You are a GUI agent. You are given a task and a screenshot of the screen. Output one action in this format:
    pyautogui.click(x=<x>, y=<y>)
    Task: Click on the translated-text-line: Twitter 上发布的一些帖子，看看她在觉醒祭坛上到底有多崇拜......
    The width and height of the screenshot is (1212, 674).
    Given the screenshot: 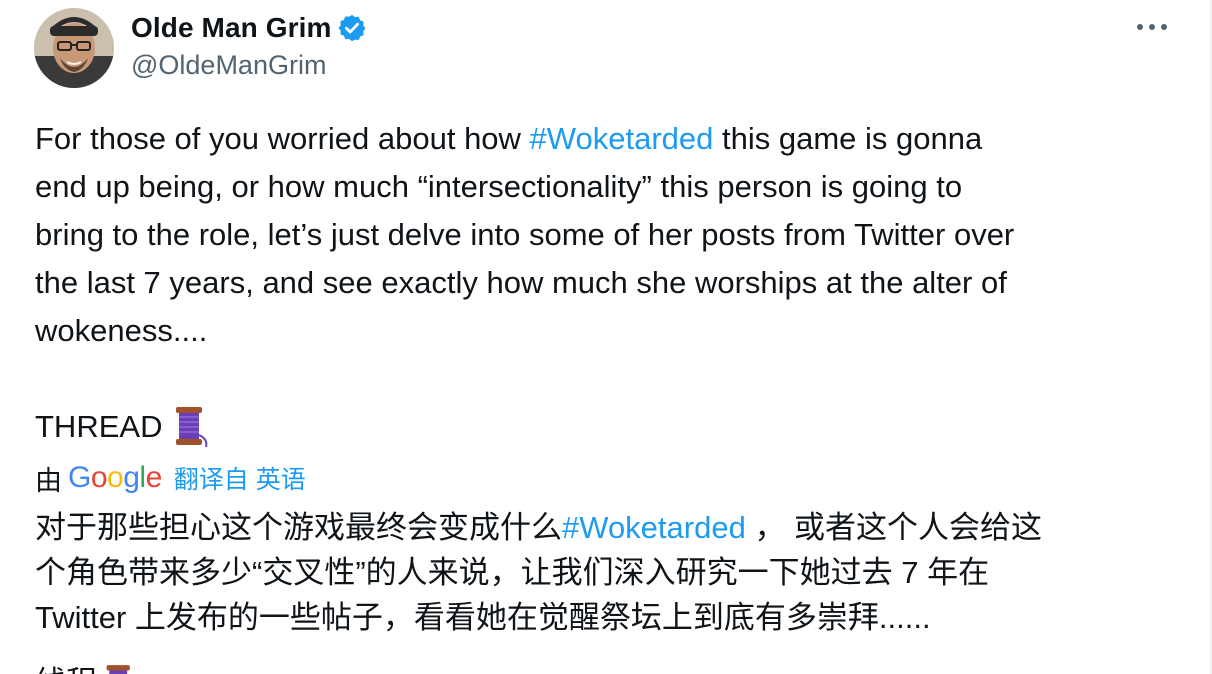 What is the action you would take?
    pyautogui.click(x=483, y=617)
    